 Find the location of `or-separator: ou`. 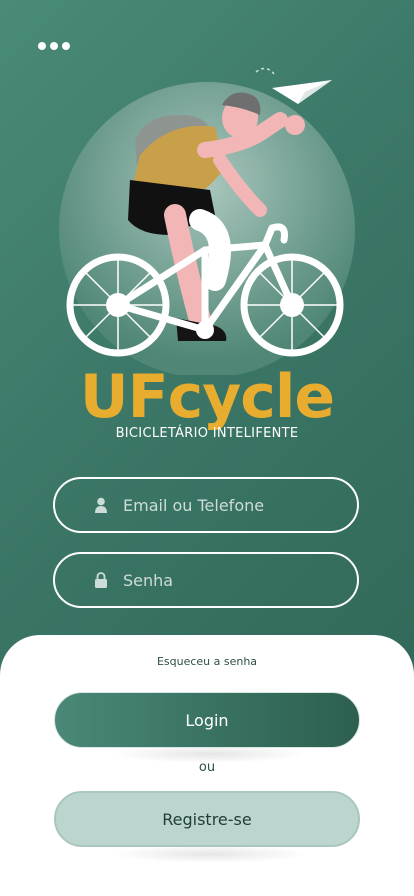

or-separator: ou is located at coordinates (207, 767).